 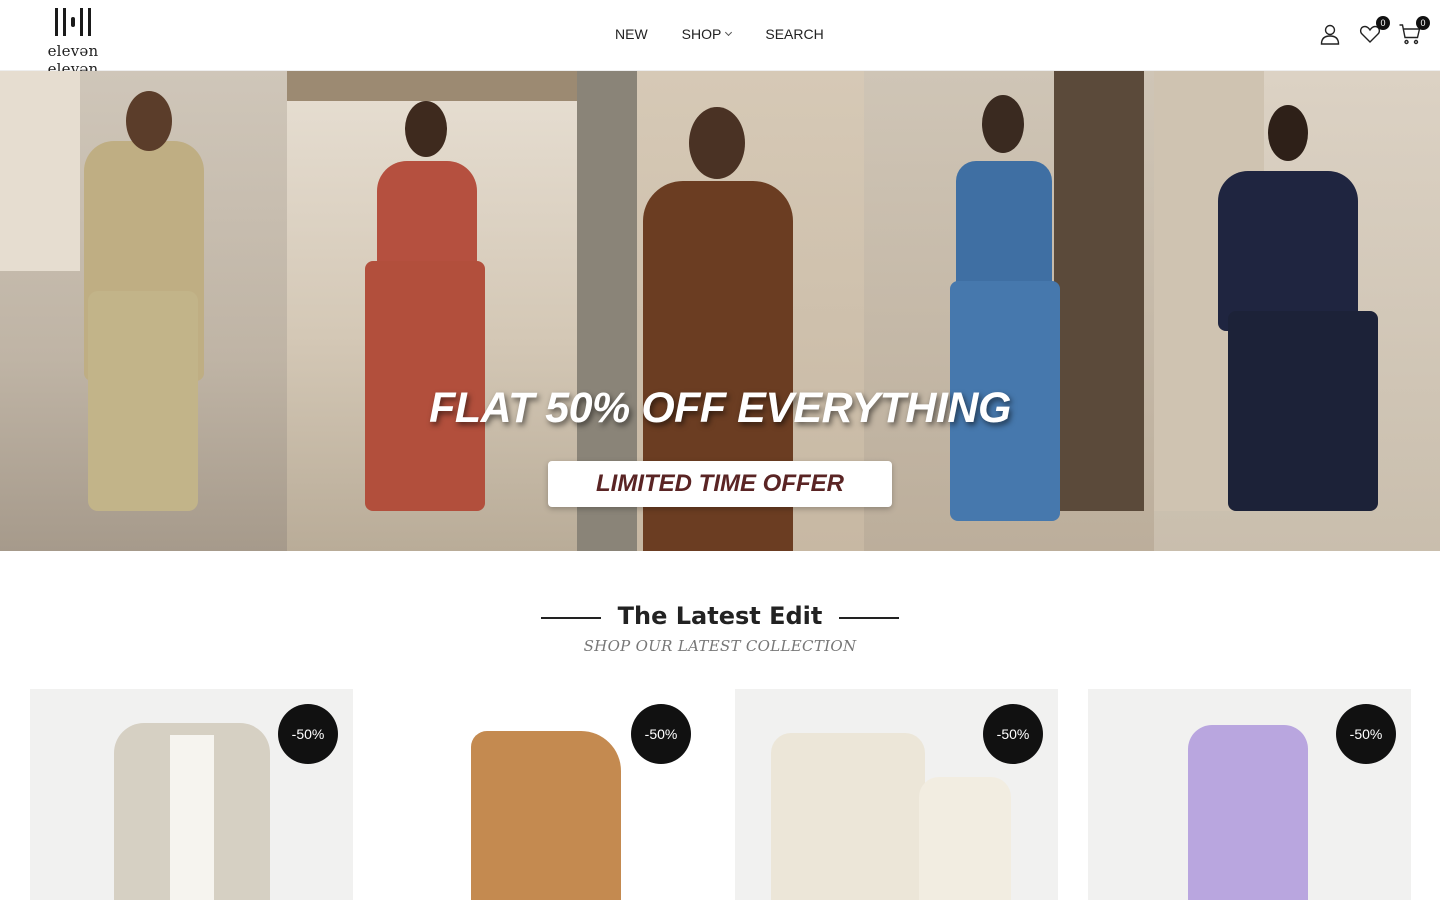 I want to click on nav-item-search: SEARCH, so click(x=794, y=34).